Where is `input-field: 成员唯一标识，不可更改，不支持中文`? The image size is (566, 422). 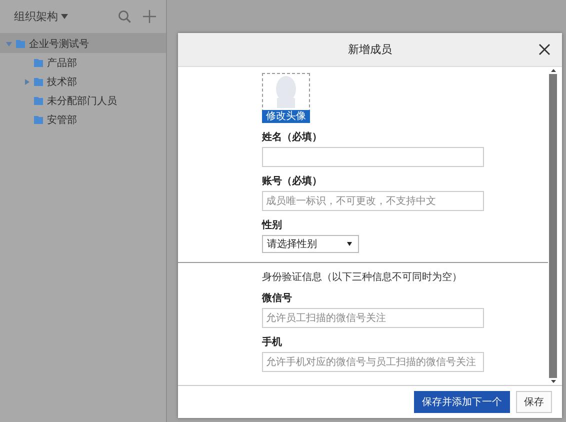
input-field: 成员唯一标识，不可更改，不支持中文 is located at coordinates (373, 201).